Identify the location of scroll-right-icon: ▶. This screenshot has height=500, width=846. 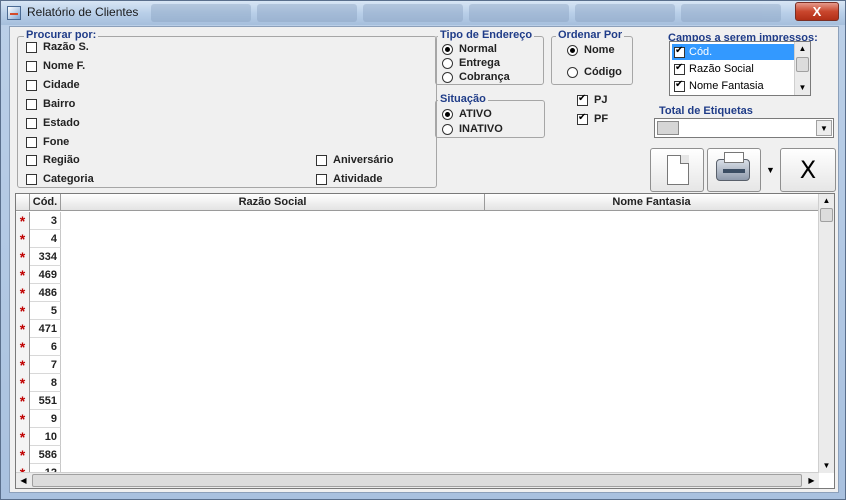
(811, 480).